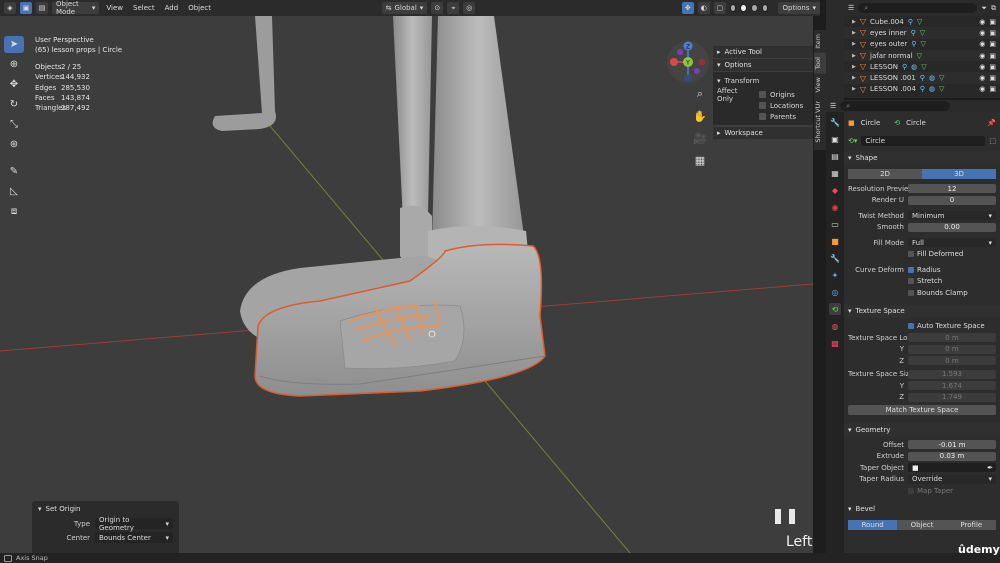 The image size is (1000, 563). I want to click on transform-subheader: ▾ Transform, so click(764, 80).